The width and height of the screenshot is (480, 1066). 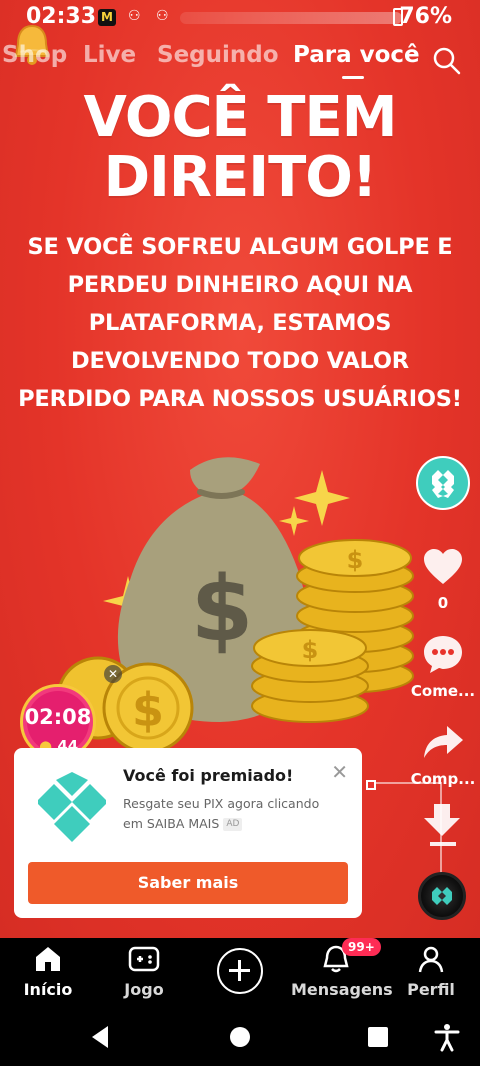 What do you see at coordinates (356, 55) in the screenshot?
I see `tab-for-you: Para você` at bounding box center [356, 55].